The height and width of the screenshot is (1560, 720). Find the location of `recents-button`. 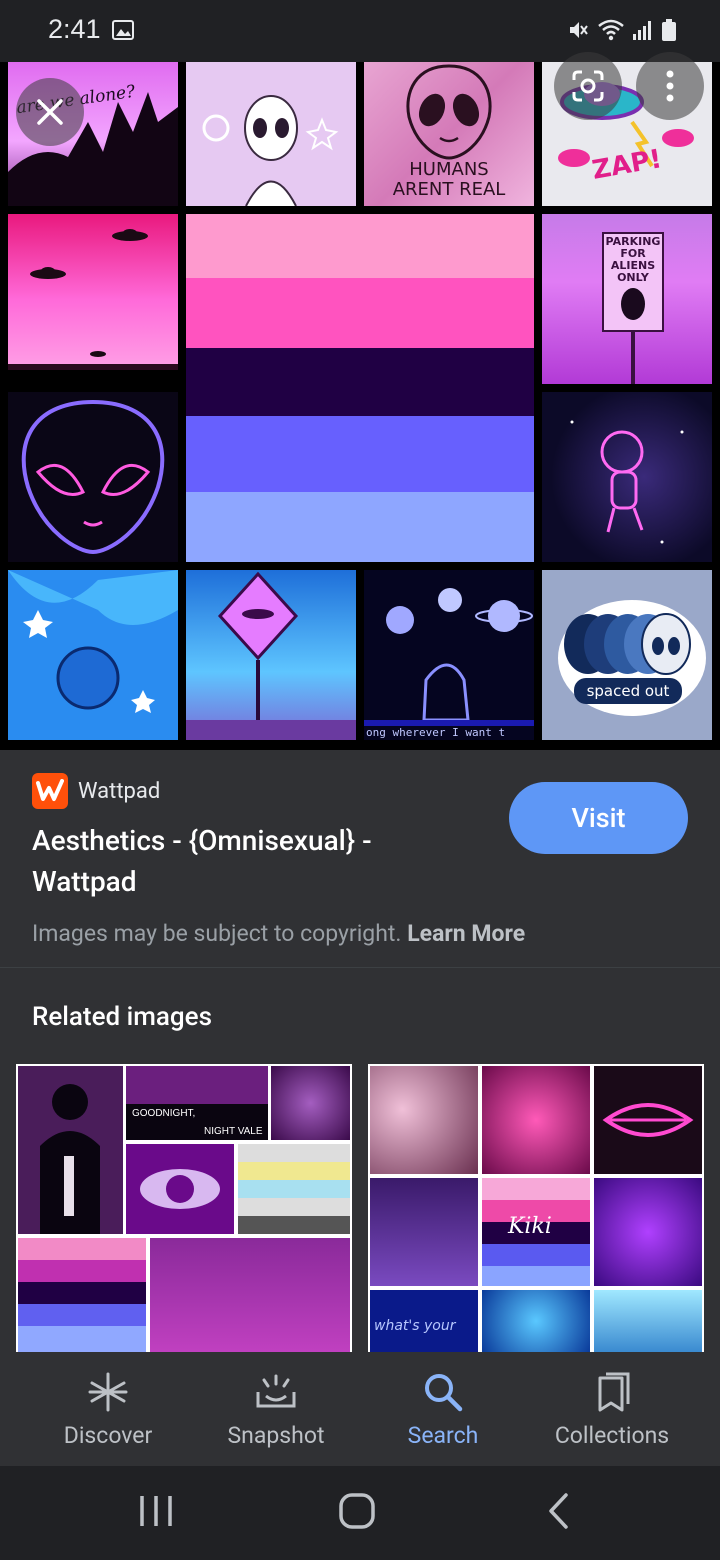

recents-button is located at coordinates (156, 1513).